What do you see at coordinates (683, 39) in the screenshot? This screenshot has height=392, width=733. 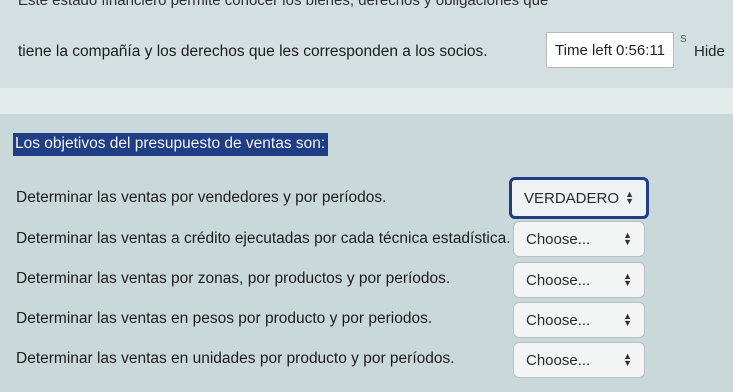 I see `edge-glyph: S` at bounding box center [683, 39].